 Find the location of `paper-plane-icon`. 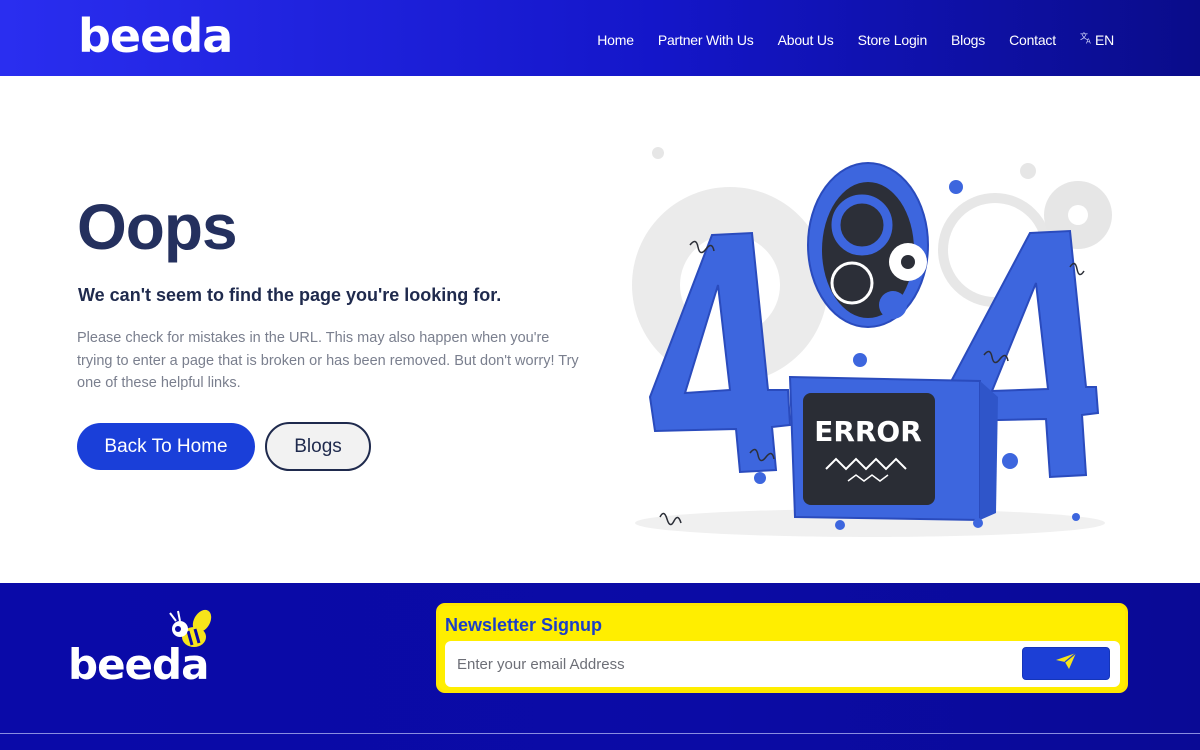

paper-plane-icon is located at coordinates (1066, 663).